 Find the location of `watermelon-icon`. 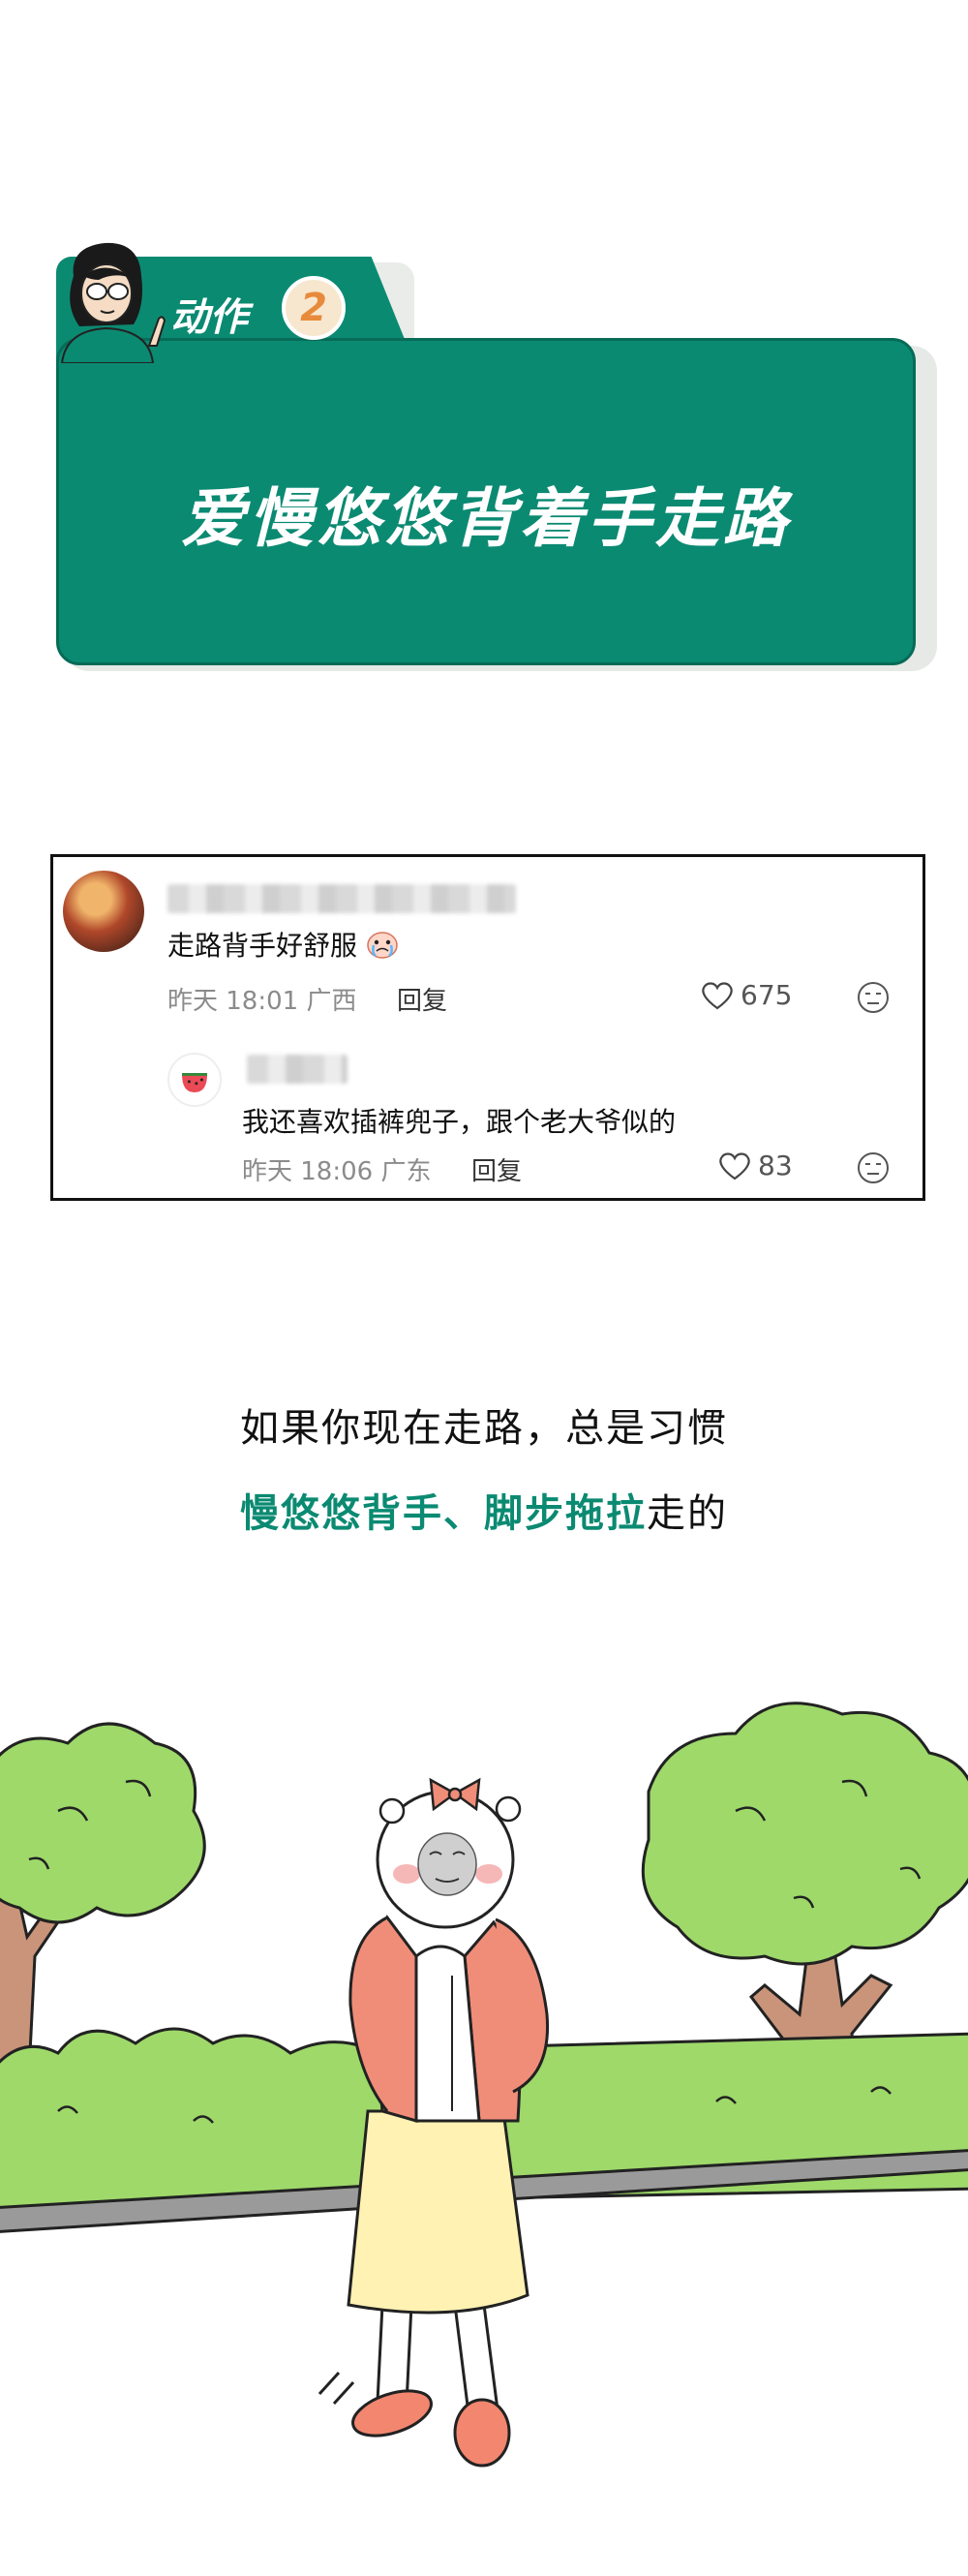

watermelon-icon is located at coordinates (194, 1080).